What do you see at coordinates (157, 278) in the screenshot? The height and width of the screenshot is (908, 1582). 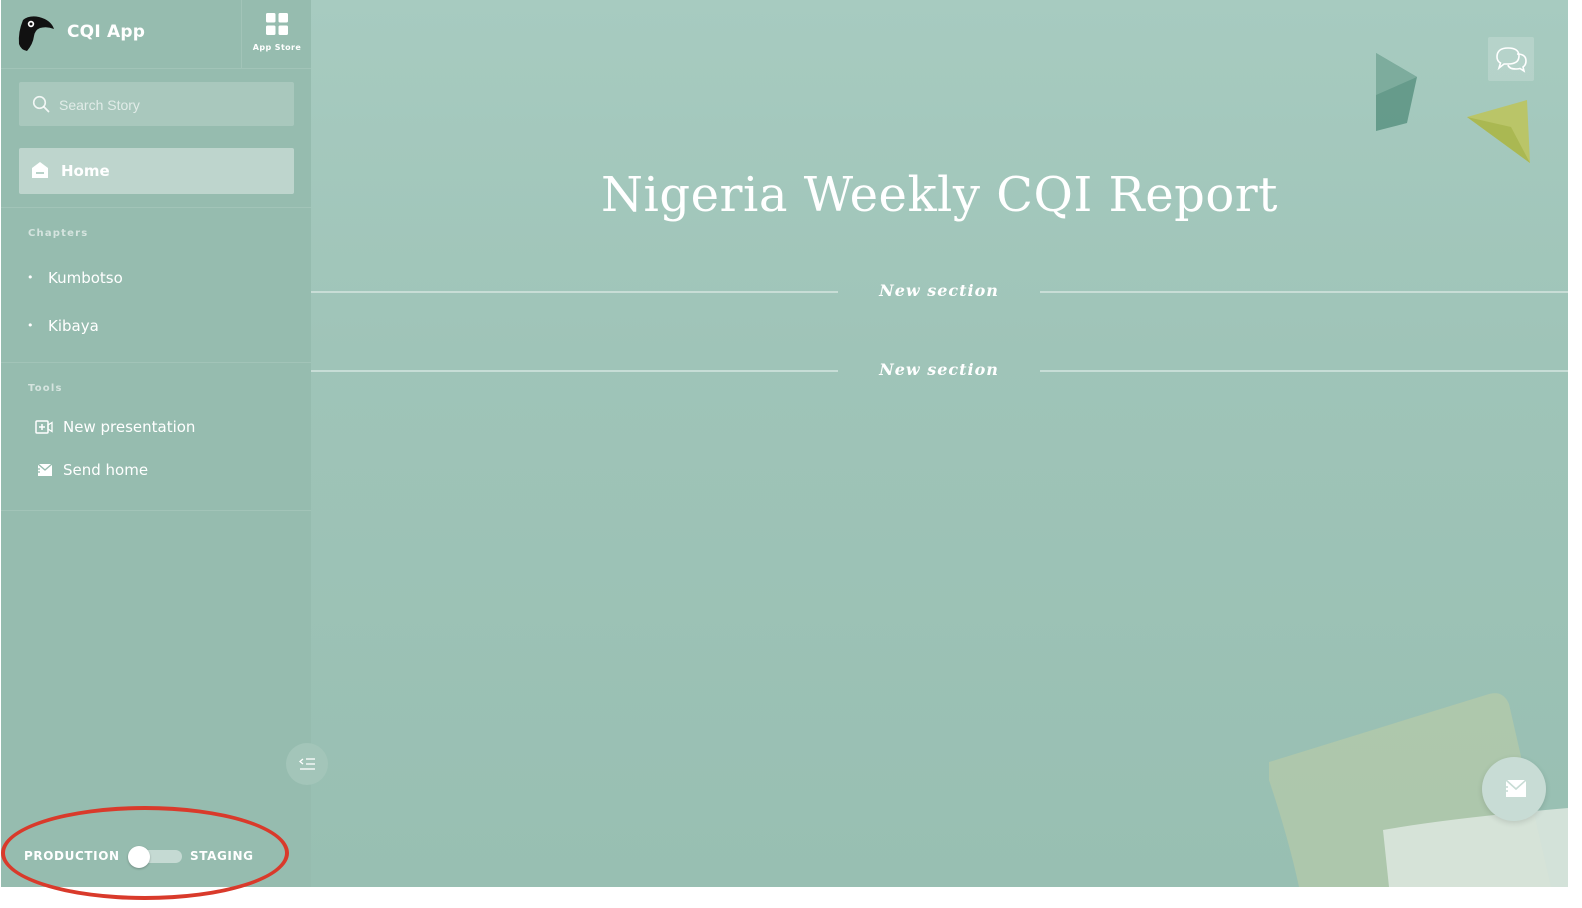 I see `chapter-item-kumbotso: • Kumbotso` at bounding box center [157, 278].